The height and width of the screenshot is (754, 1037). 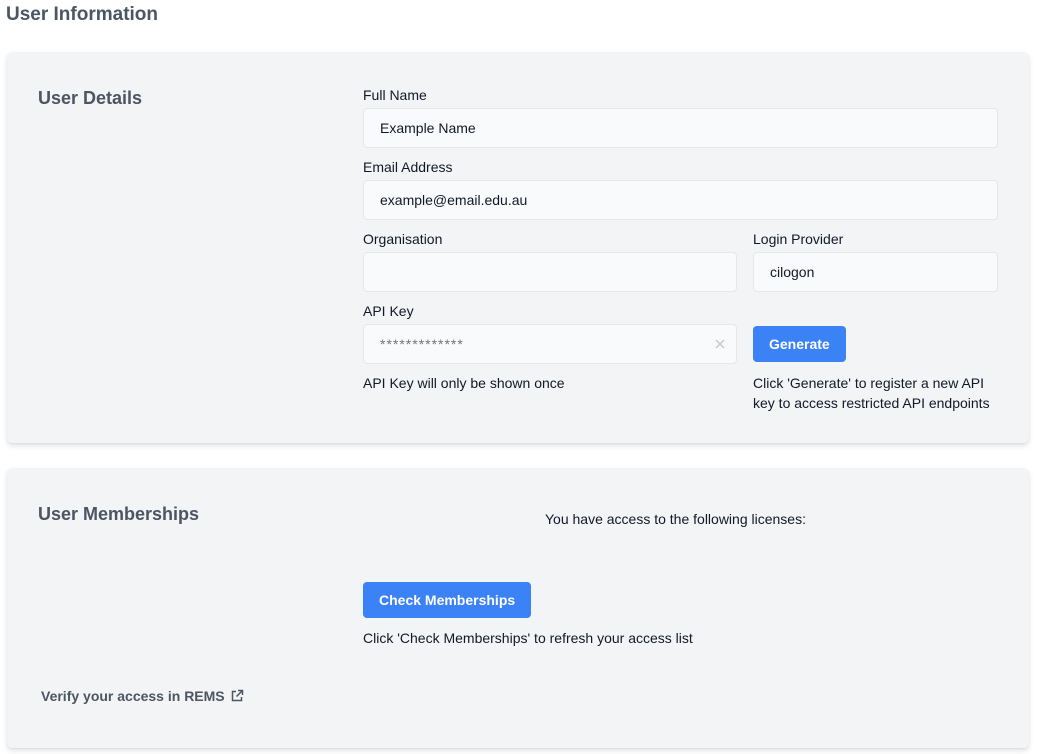 I want to click on email-field, so click(x=680, y=200).